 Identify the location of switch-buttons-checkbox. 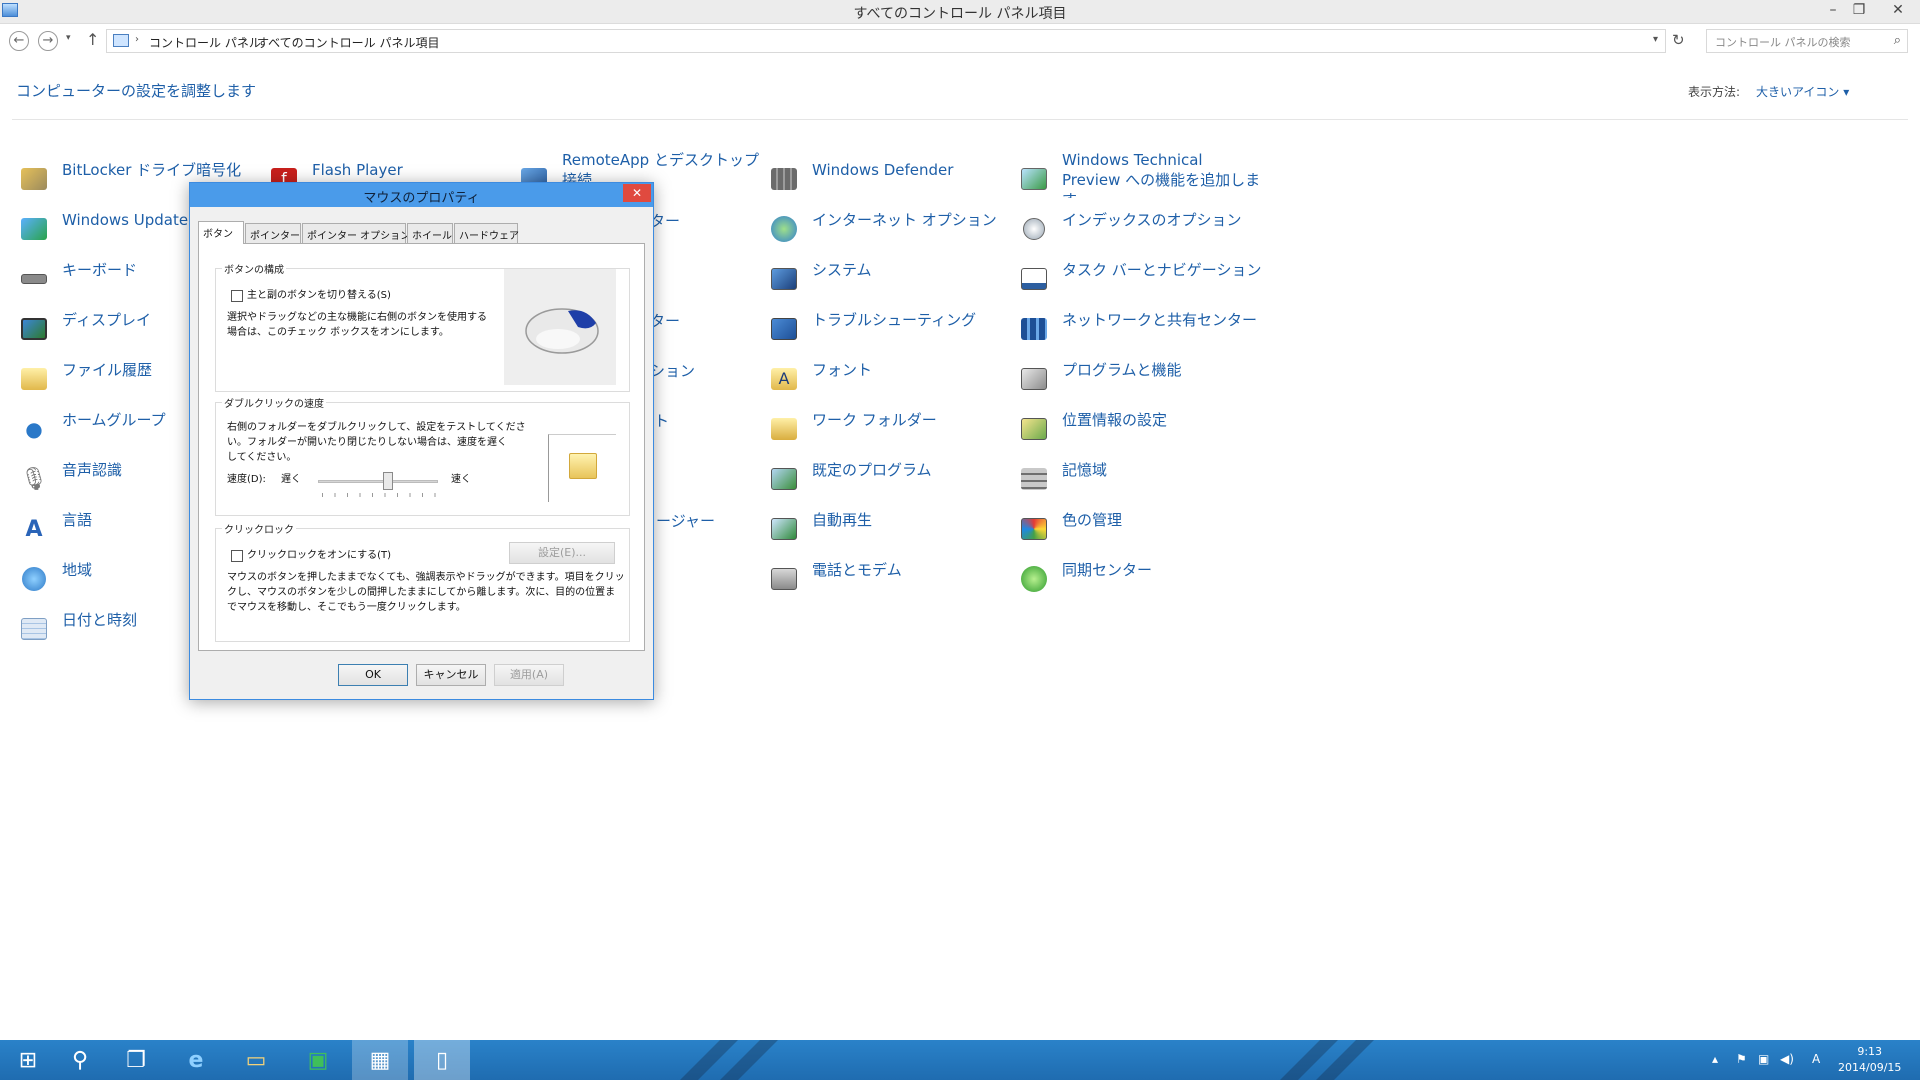
(237, 296).